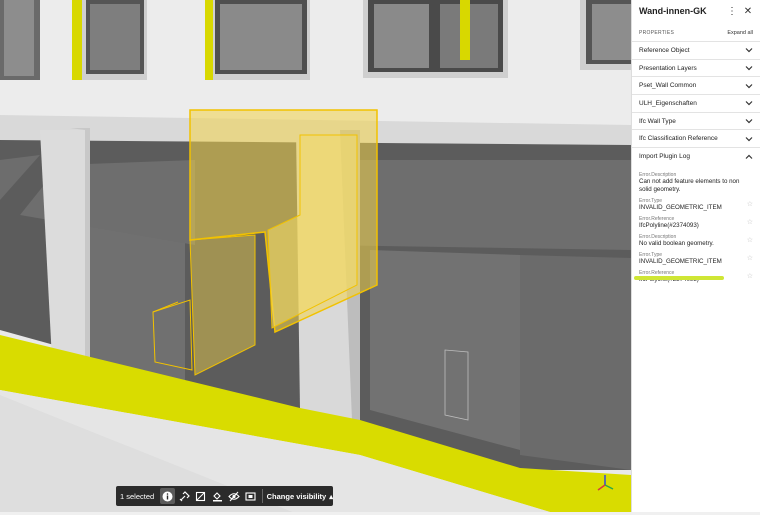  I want to click on log-entry-value: No valid boolean geometry., so click(676, 243).